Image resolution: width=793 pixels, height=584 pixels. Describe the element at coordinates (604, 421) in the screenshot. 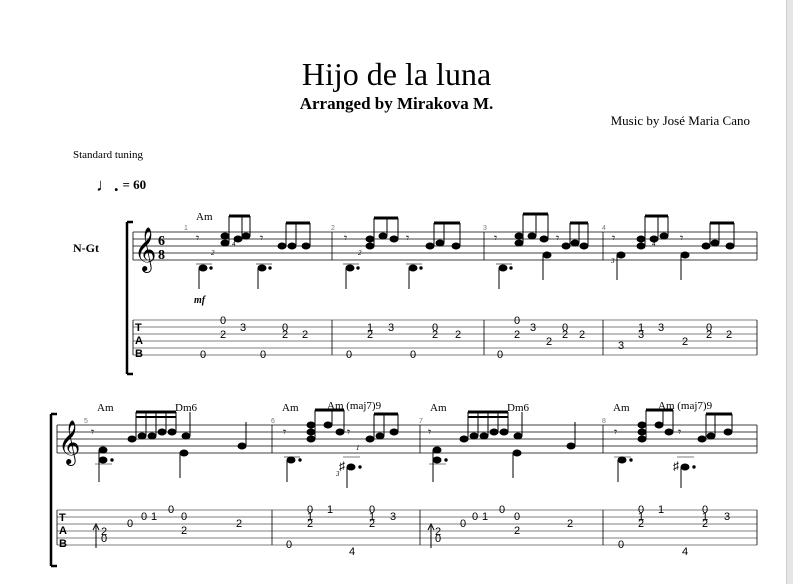

I see `measure-number: 8` at that location.